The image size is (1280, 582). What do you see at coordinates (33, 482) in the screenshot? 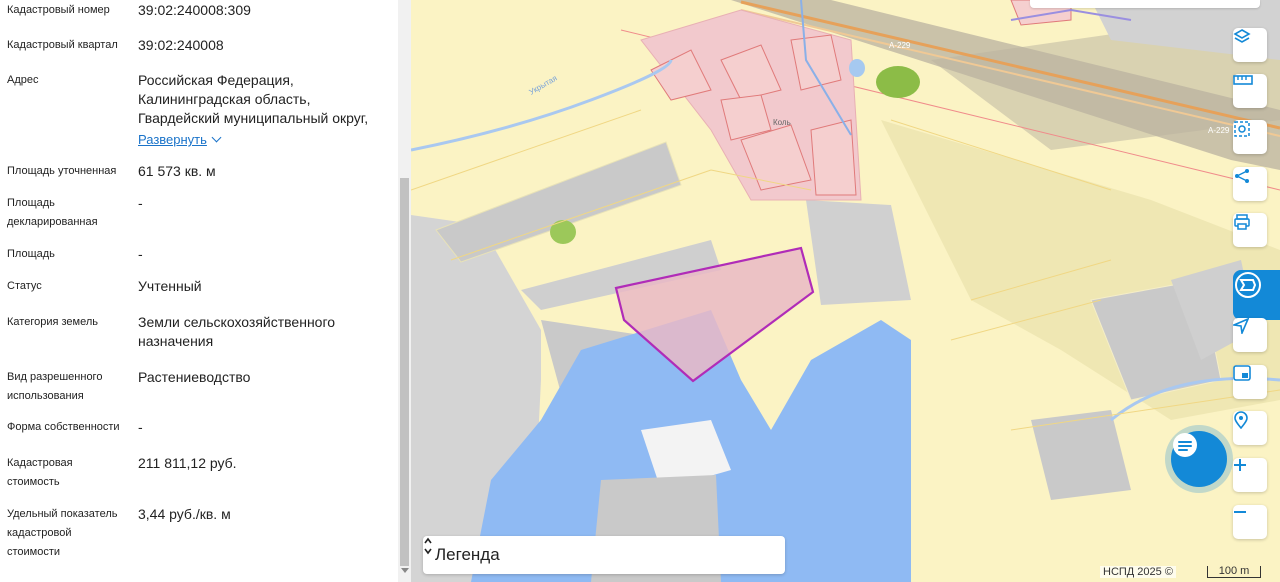
I see `label-line: стоимость` at bounding box center [33, 482].